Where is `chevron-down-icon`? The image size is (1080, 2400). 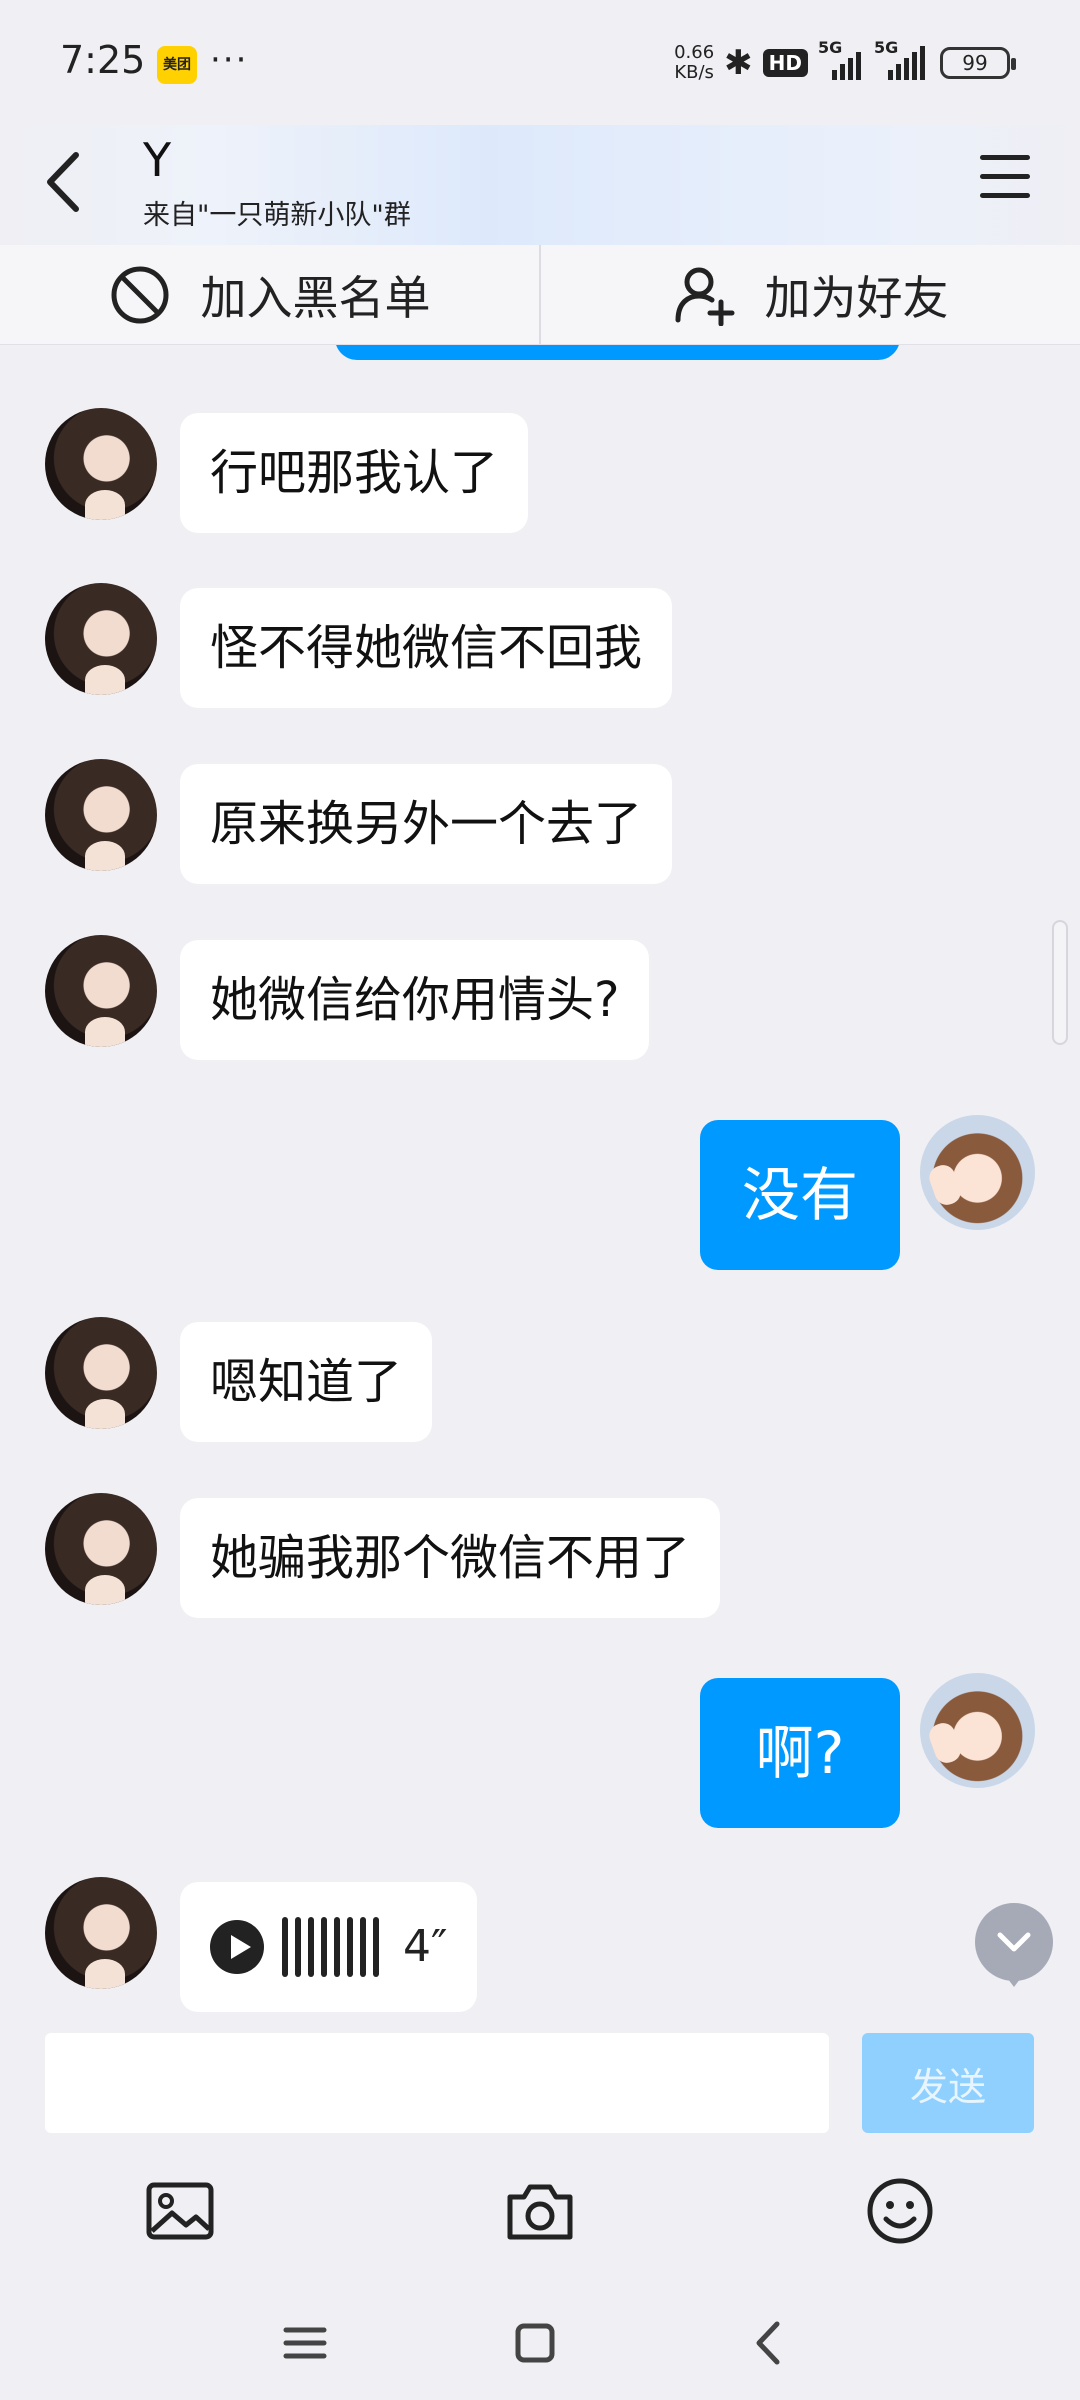
chevron-down-icon is located at coordinates (1014, 1942).